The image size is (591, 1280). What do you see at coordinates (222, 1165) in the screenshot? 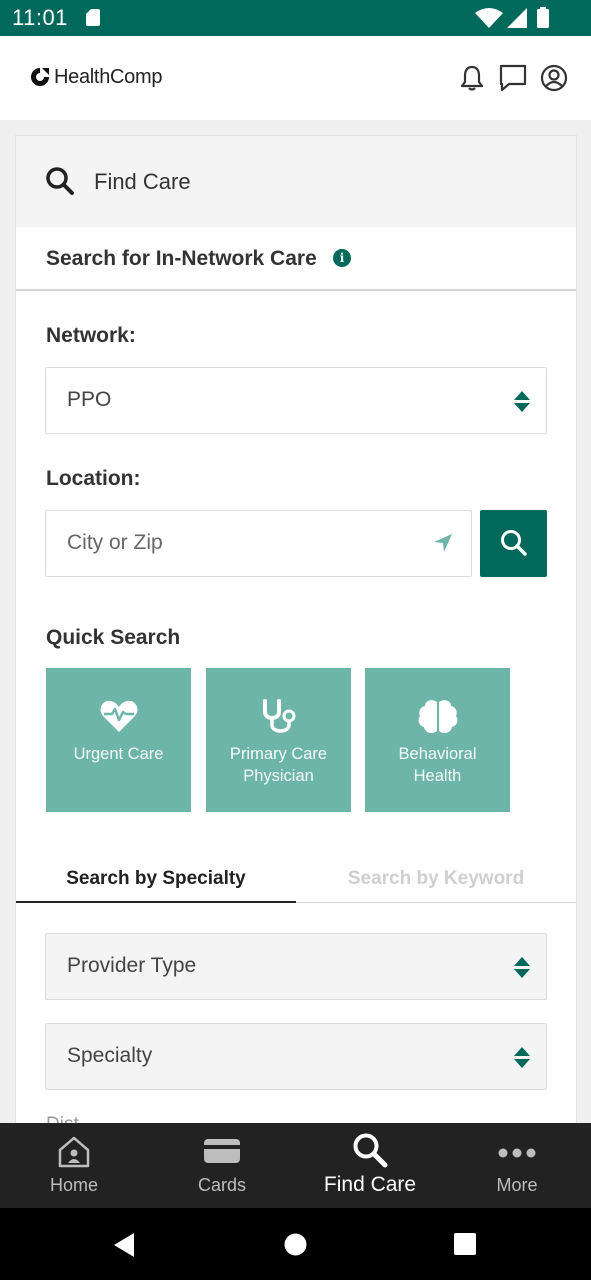
I see `nav-cards: Cards` at bounding box center [222, 1165].